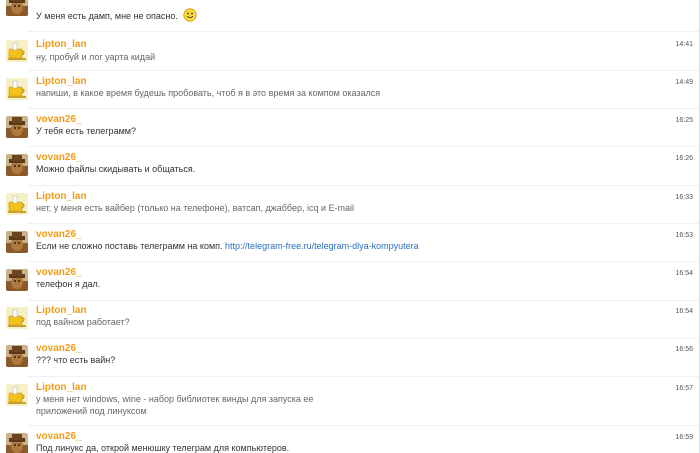 The image size is (700, 453). Describe the element at coordinates (684, 388) in the screenshot. I see `message-time: 16:57` at that location.